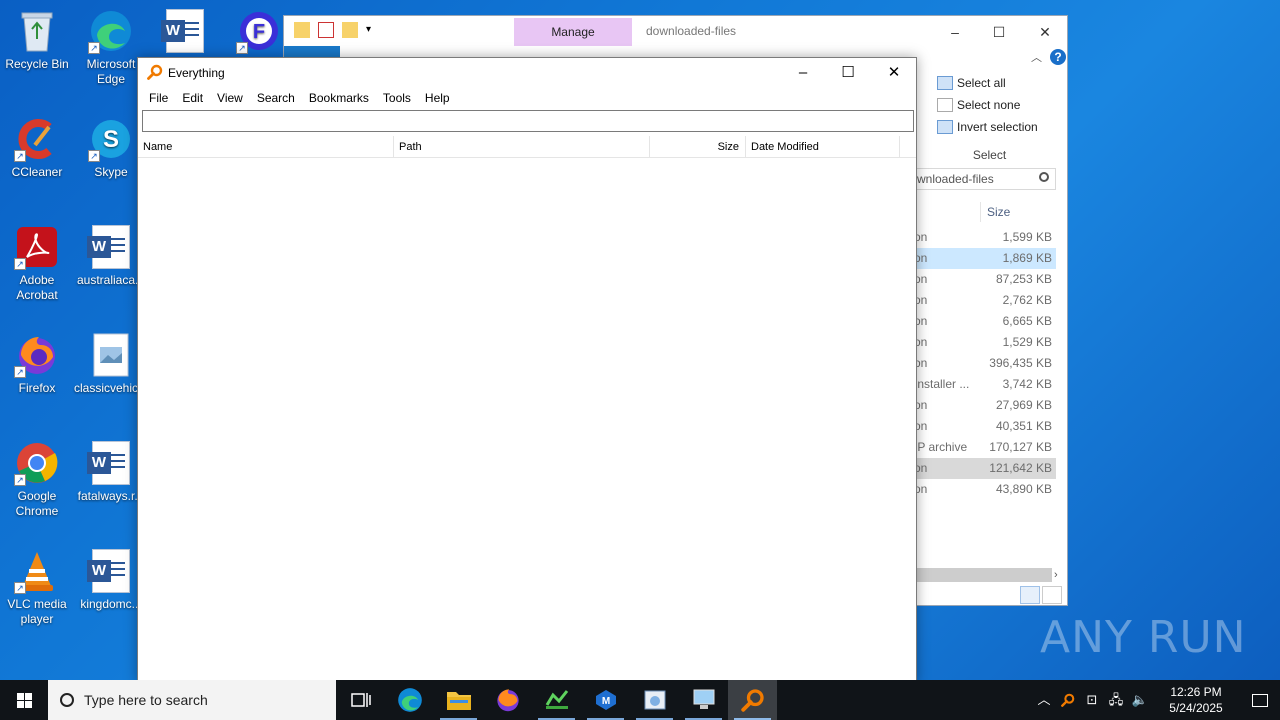 This screenshot has height=720, width=1280. I want to click on details-view-icon, so click(1030, 595).